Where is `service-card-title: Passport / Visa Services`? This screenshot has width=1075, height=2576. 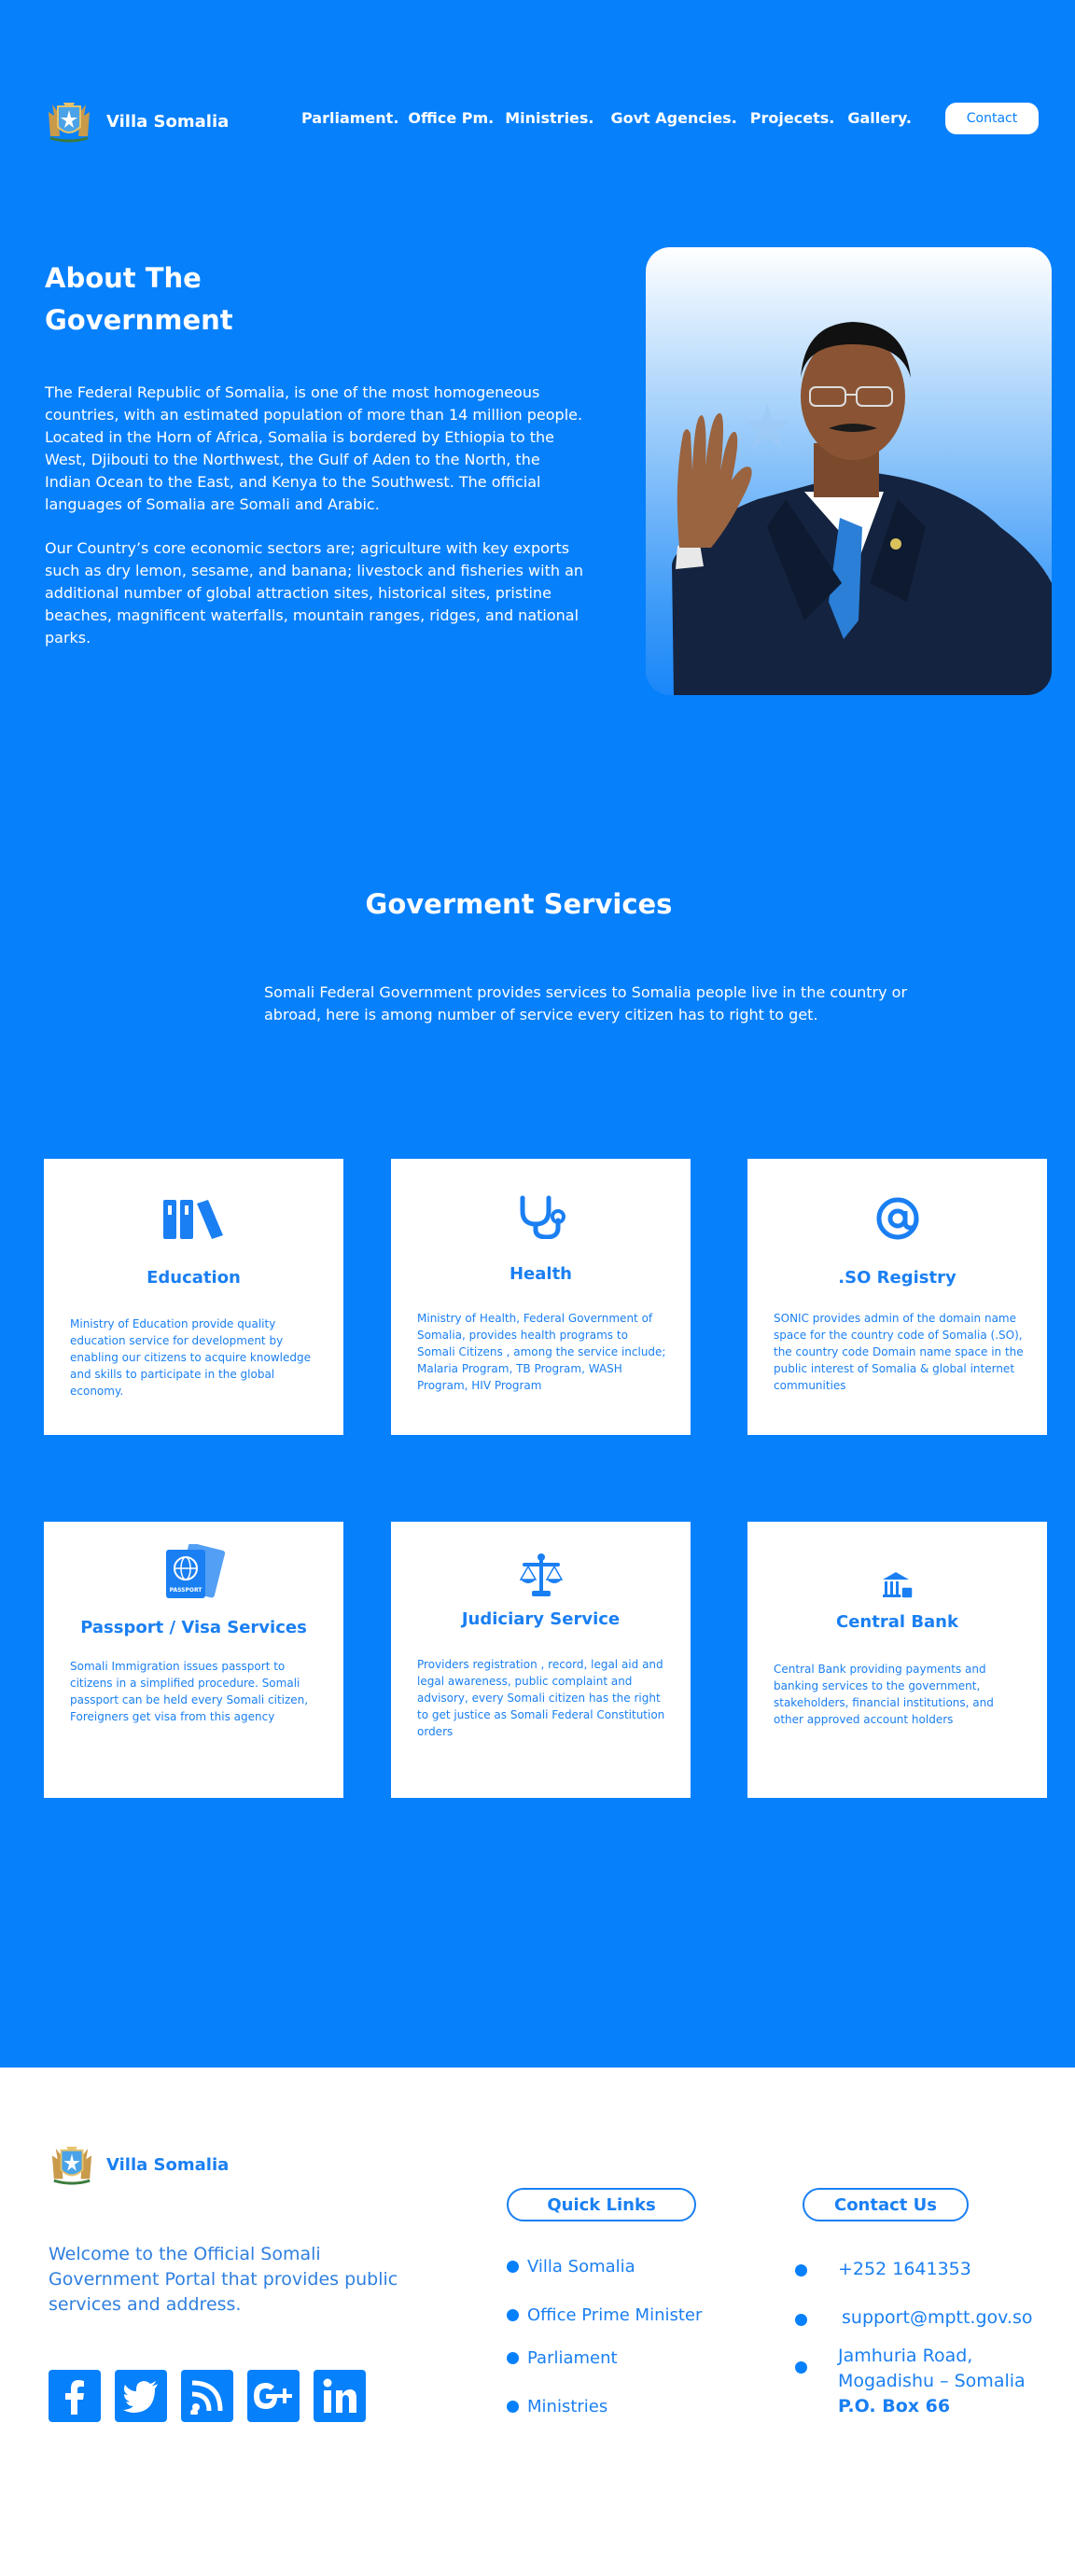
service-card-title: Passport / Visa Services is located at coordinates (193, 1627).